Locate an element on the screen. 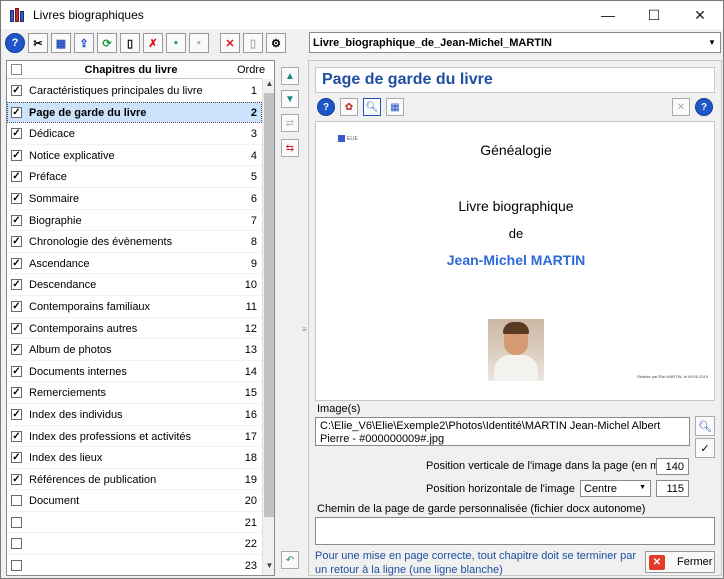 Image resolution: width=724 pixels, height=579 pixels. title-bar: Livres biographiques — ☐ ✕ is located at coordinates (362, 15).